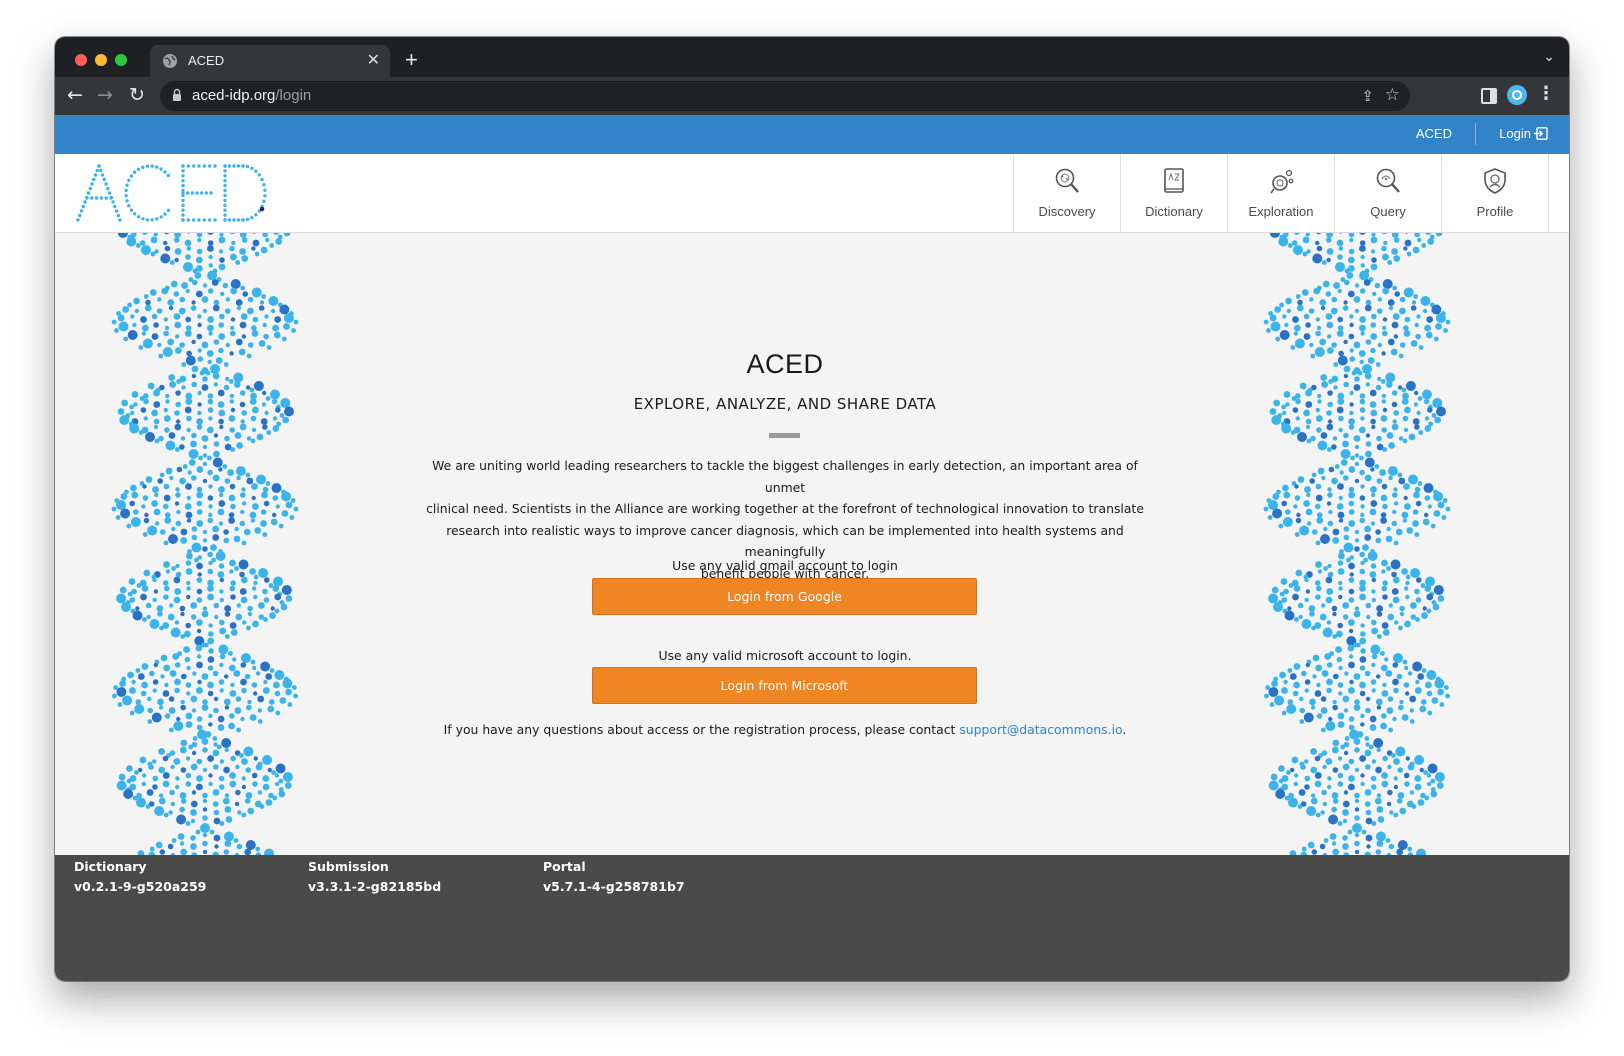  I want to click on dna-helix-right-image, so click(1357, 544).